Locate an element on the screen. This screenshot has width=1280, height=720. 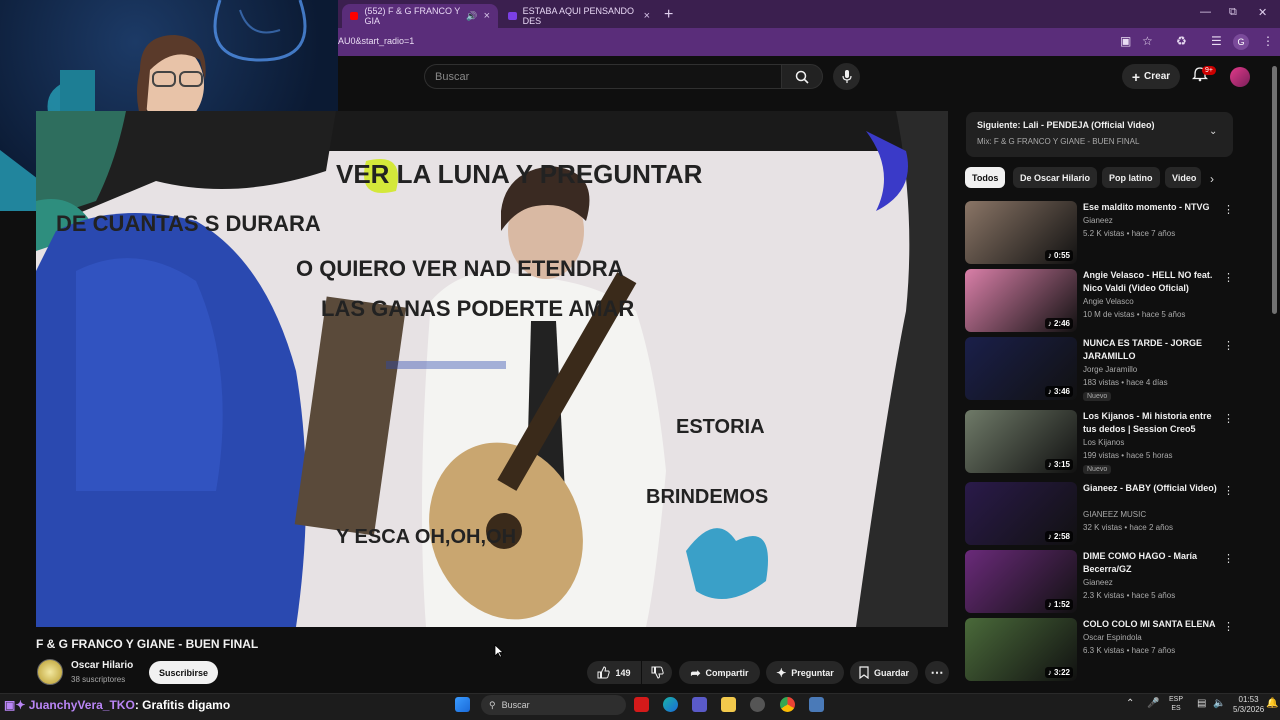
more-actions-button: ⋯ is located at coordinates (937, 672).